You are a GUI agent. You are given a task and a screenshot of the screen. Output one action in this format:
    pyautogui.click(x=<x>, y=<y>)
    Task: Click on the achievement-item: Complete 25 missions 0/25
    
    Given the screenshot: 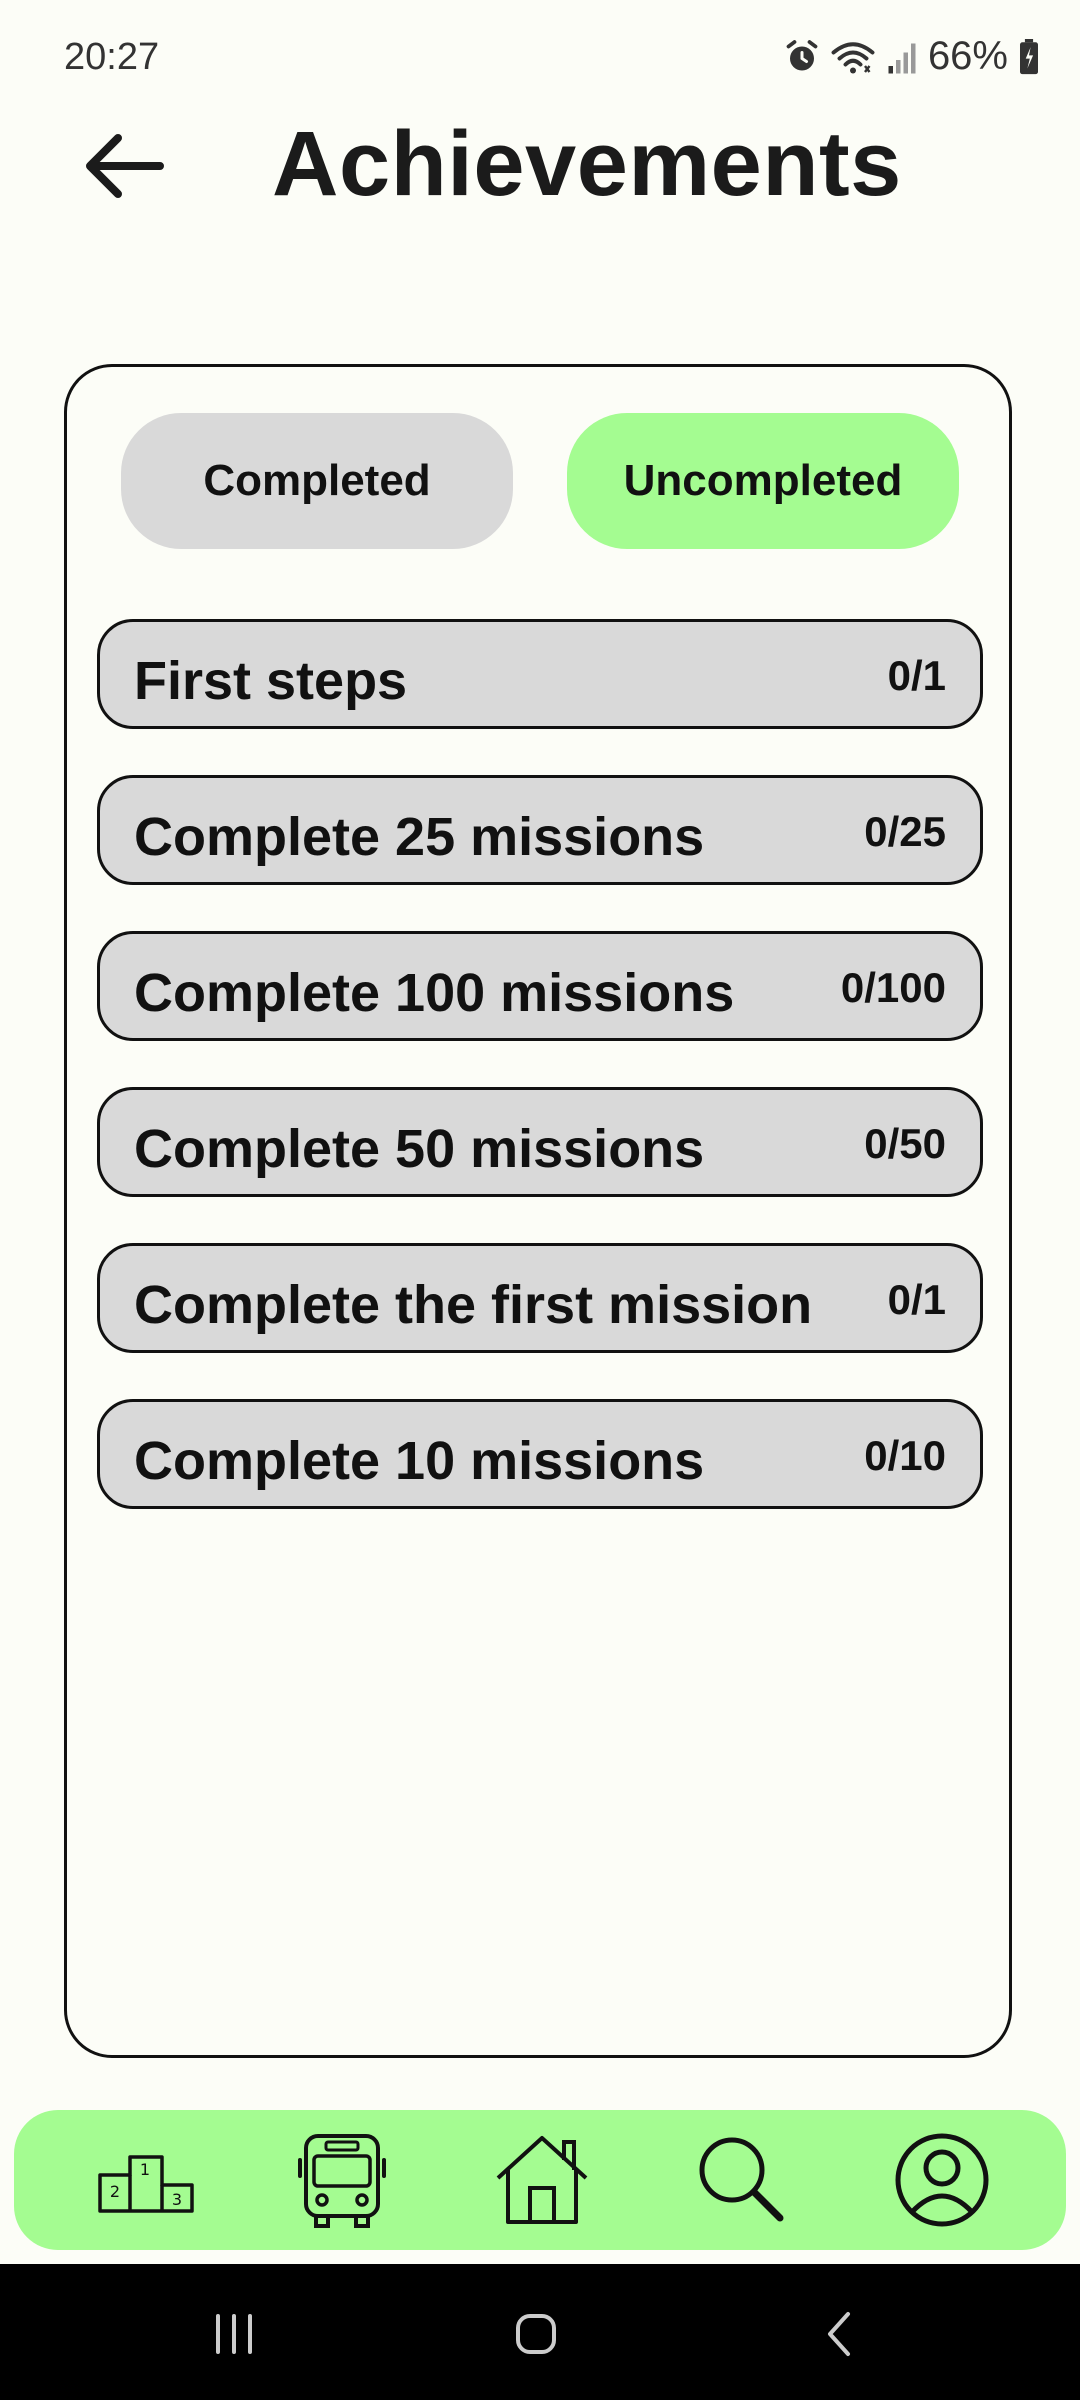 What is the action you would take?
    pyautogui.click(x=540, y=830)
    